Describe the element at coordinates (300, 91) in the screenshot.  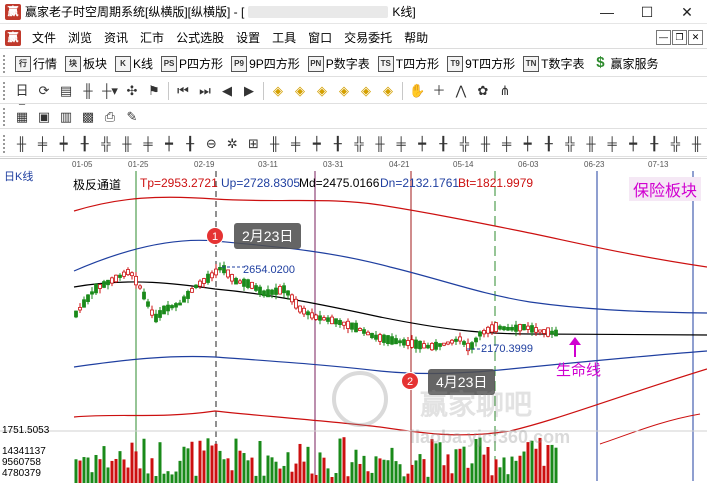
I see `diamond-icon-2: ◈` at that location.